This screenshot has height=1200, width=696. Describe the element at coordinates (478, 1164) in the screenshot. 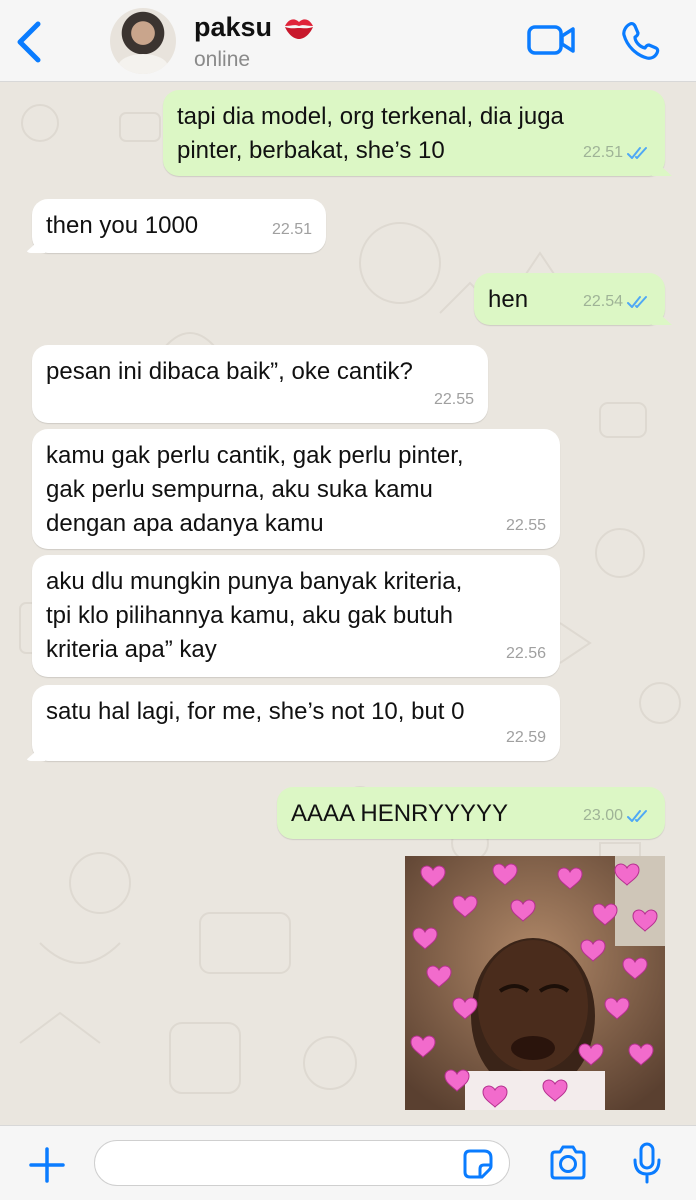

I see `sticker-icon` at that location.